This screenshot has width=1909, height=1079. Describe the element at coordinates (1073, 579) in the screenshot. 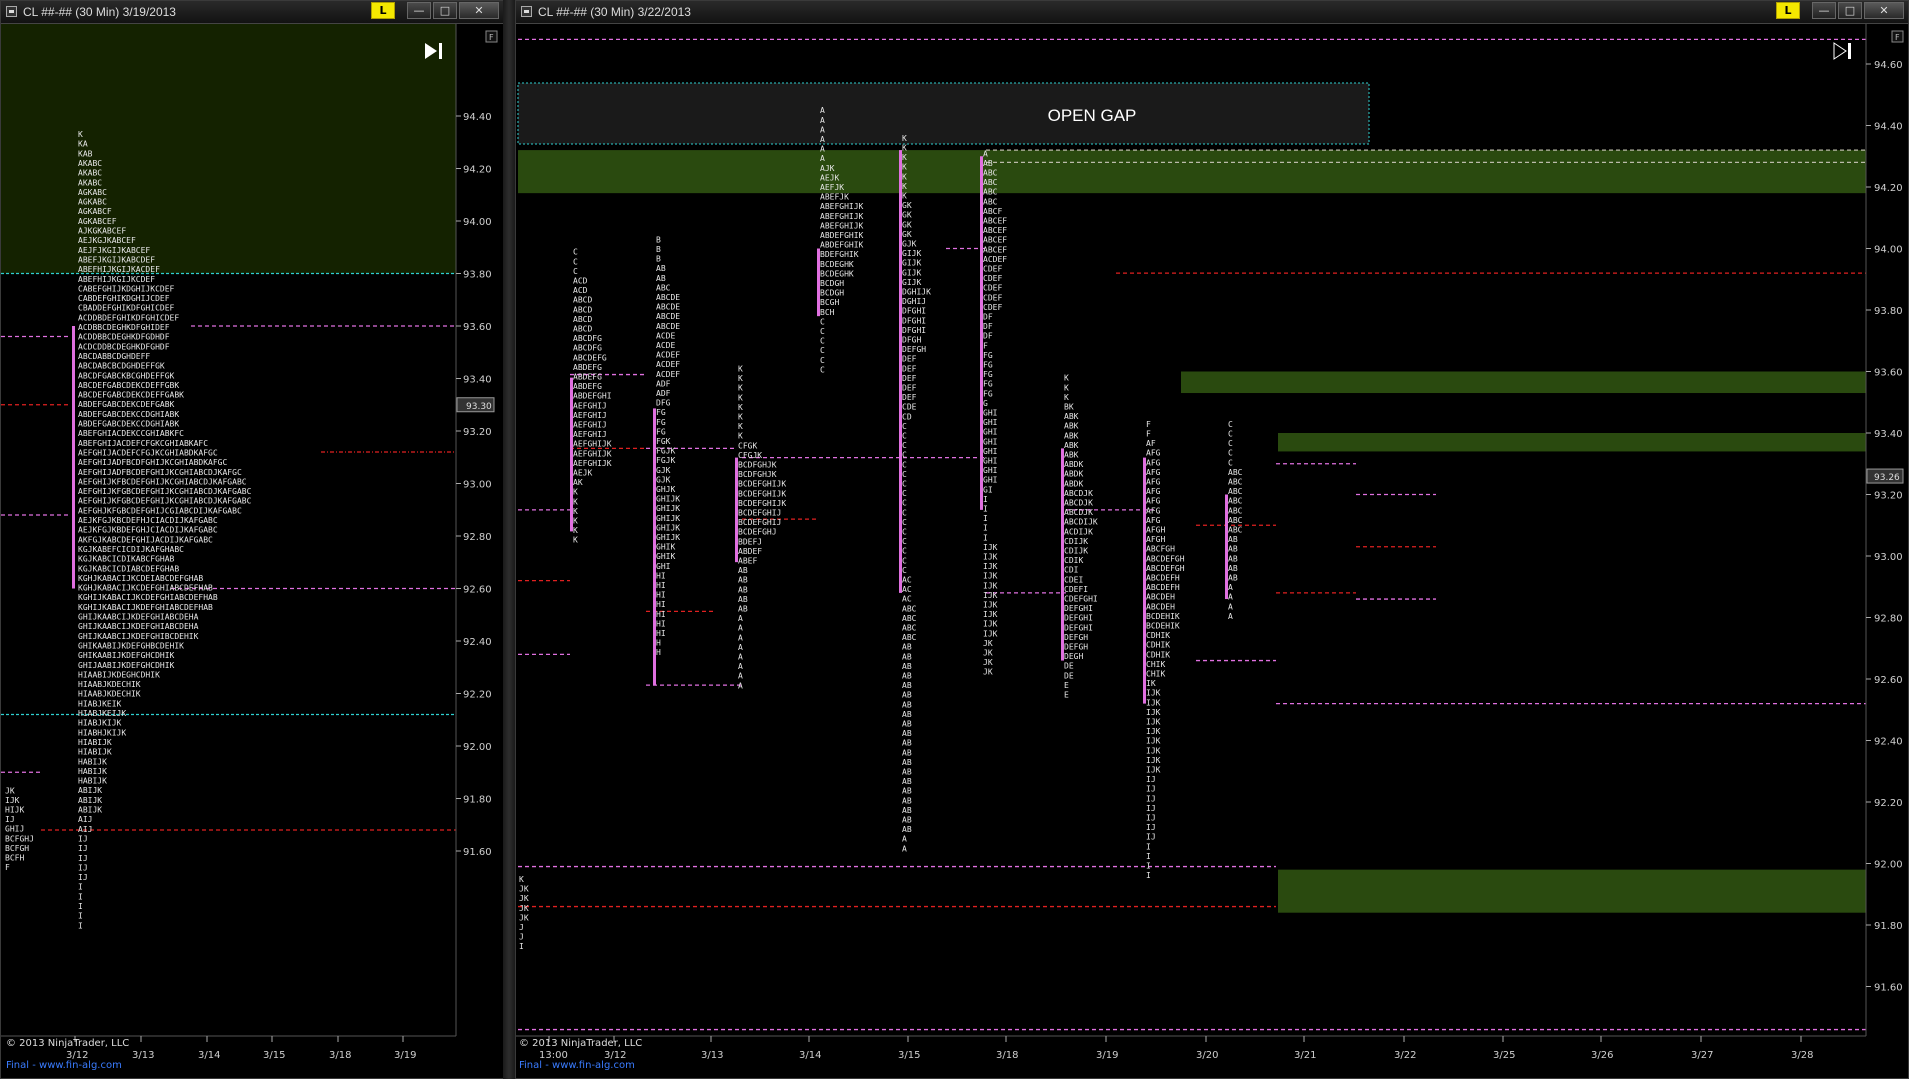

I see `profile-row: CDEI` at that location.